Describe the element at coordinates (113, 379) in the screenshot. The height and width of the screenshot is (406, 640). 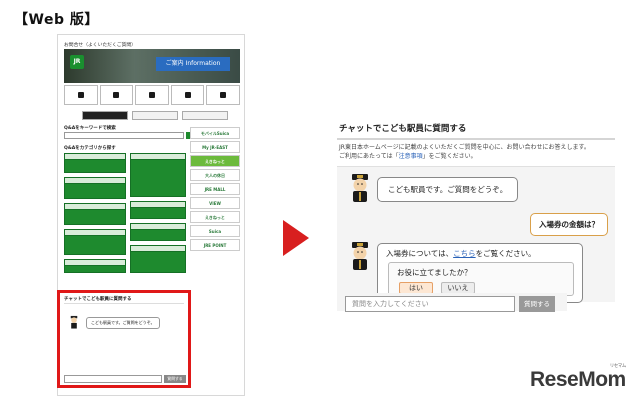
I see `mini-chat-input` at that location.